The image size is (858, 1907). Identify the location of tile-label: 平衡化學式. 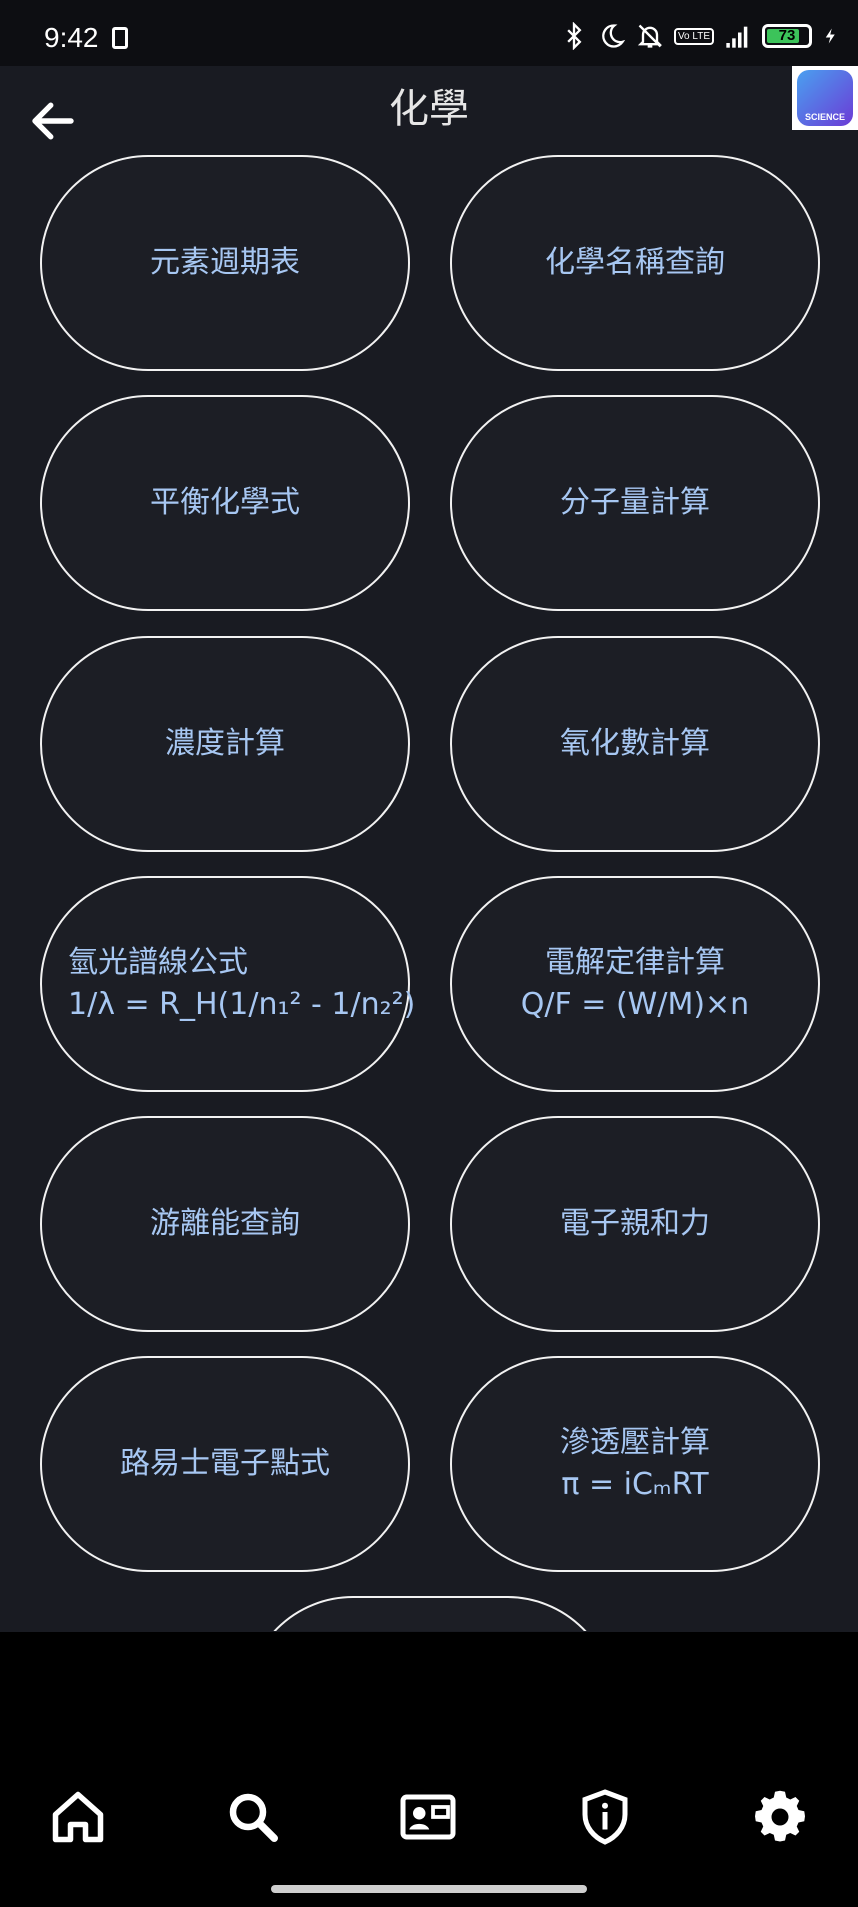
(225, 502).